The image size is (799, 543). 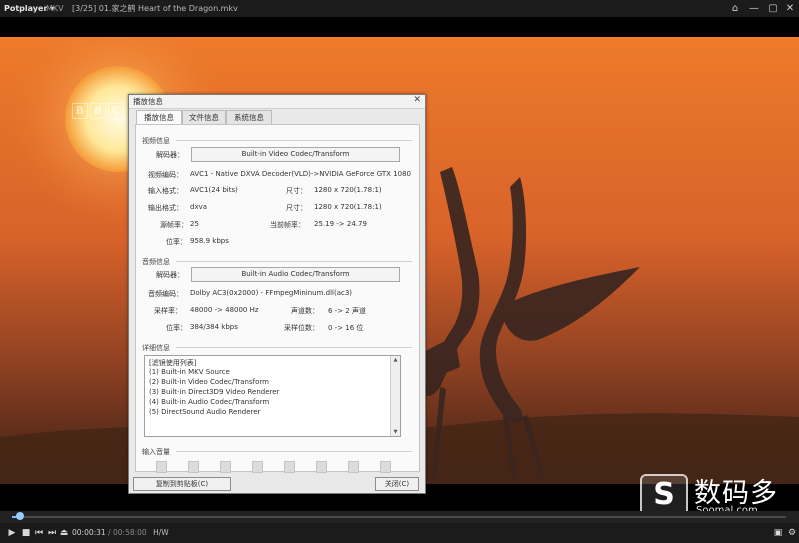 What do you see at coordinates (417, 100) in the screenshot?
I see `dialog-close-icon: ✕` at bounding box center [417, 100].